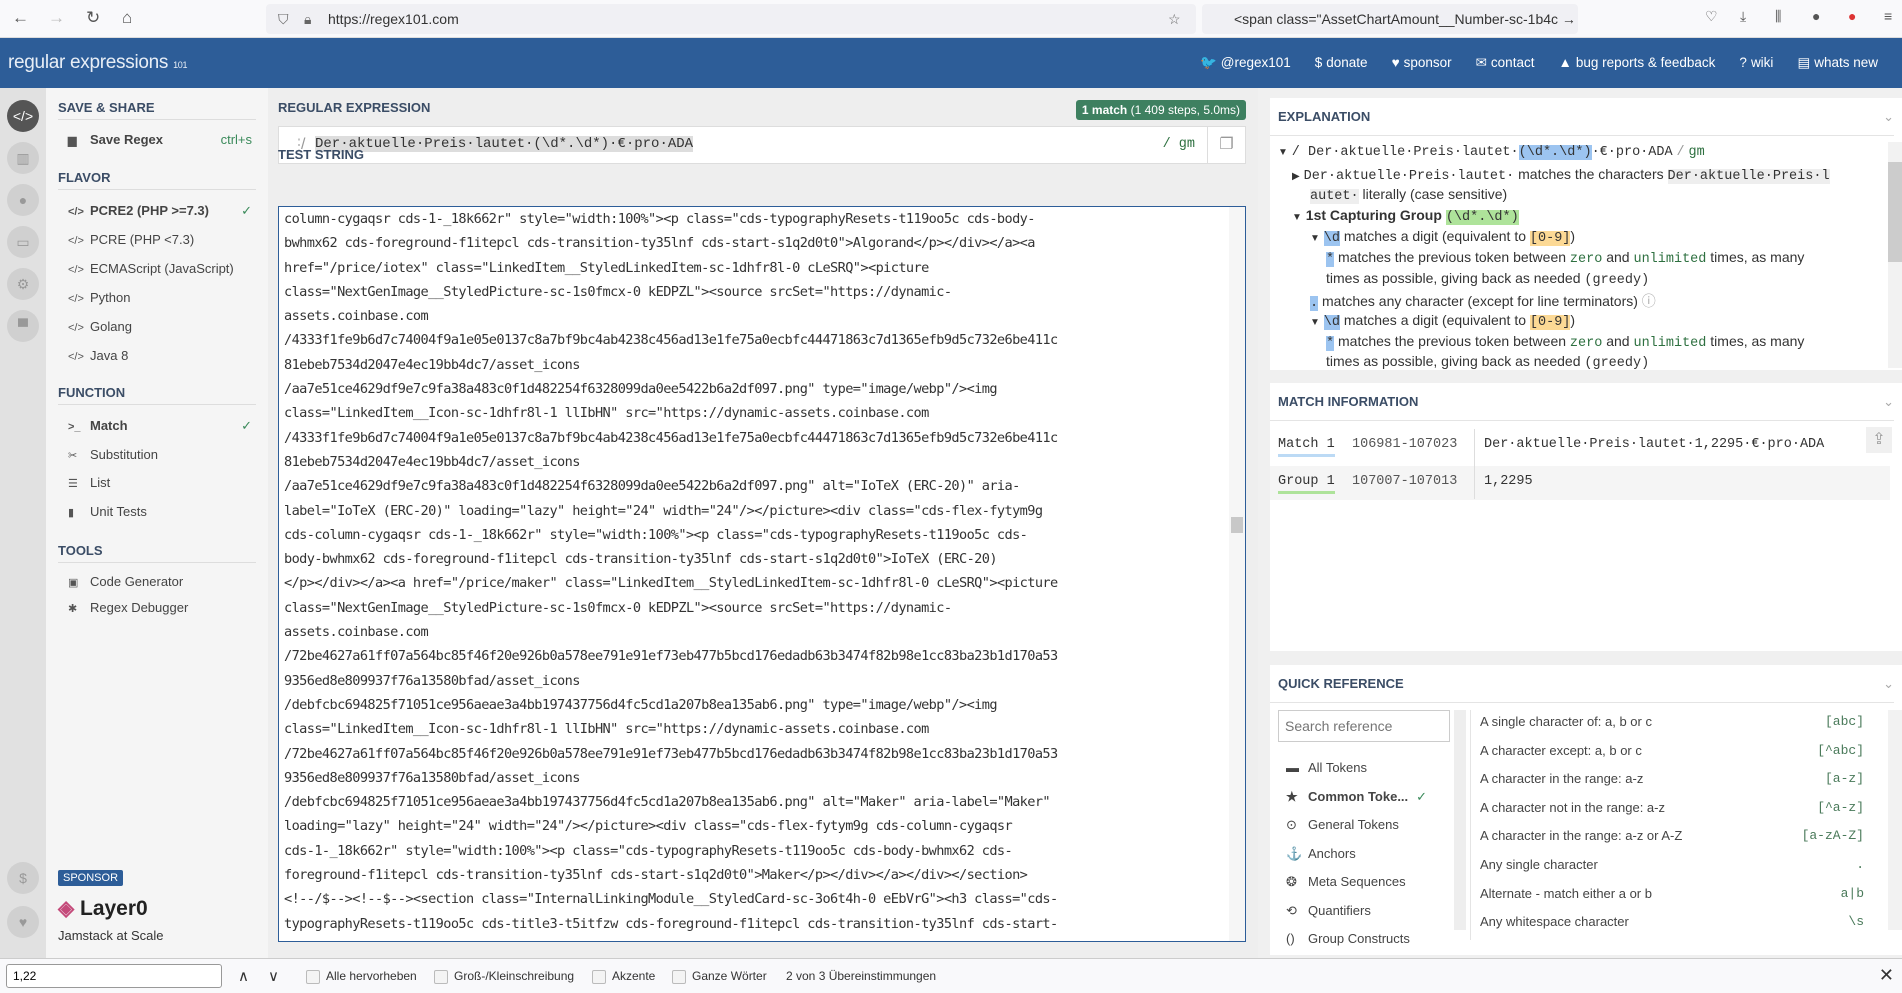 The width and height of the screenshot is (1902, 993). What do you see at coordinates (98, 63) in the screenshot?
I see `logo: regular expressions 101` at bounding box center [98, 63].